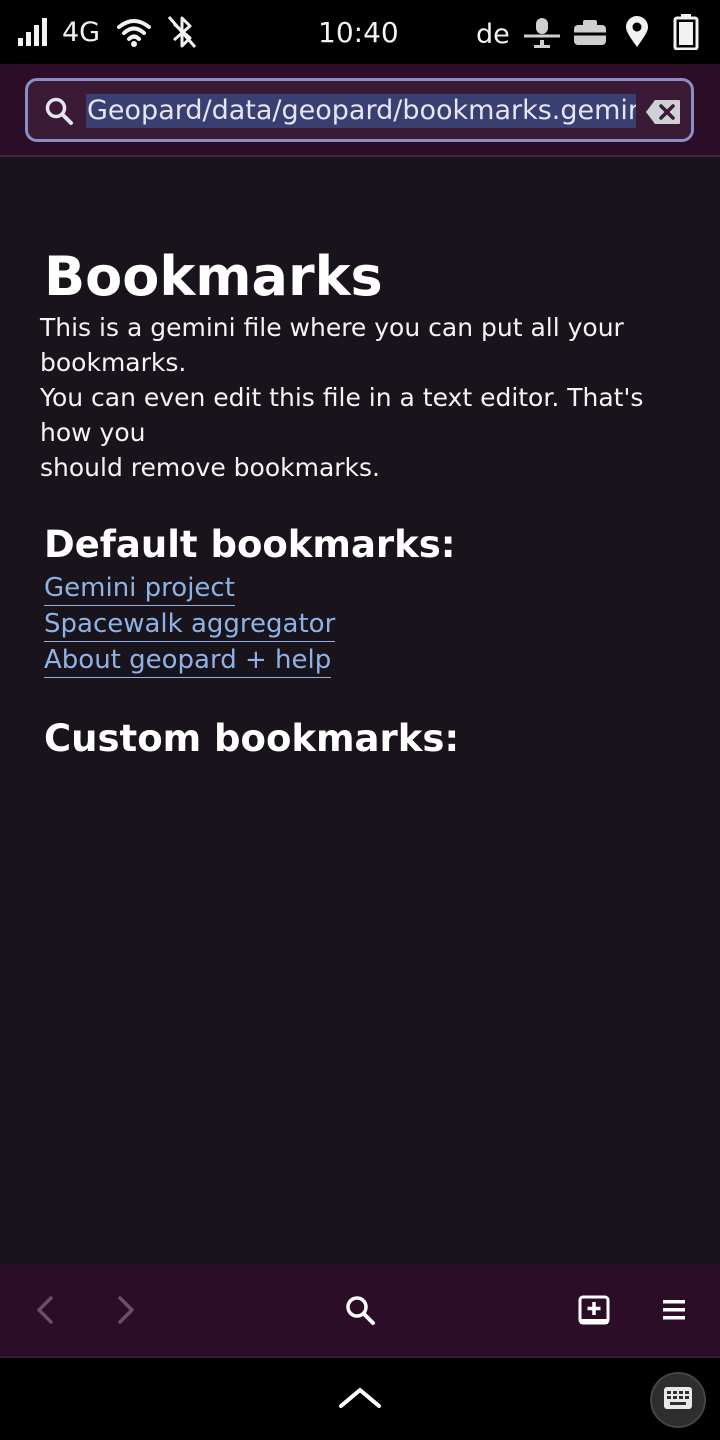 The width and height of the screenshot is (720, 1440). What do you see at coordinates (250, 544) in the screenshot?
I see `default-bookmarks-heading: Default bookmarks:` at bounding box center [250, 544].